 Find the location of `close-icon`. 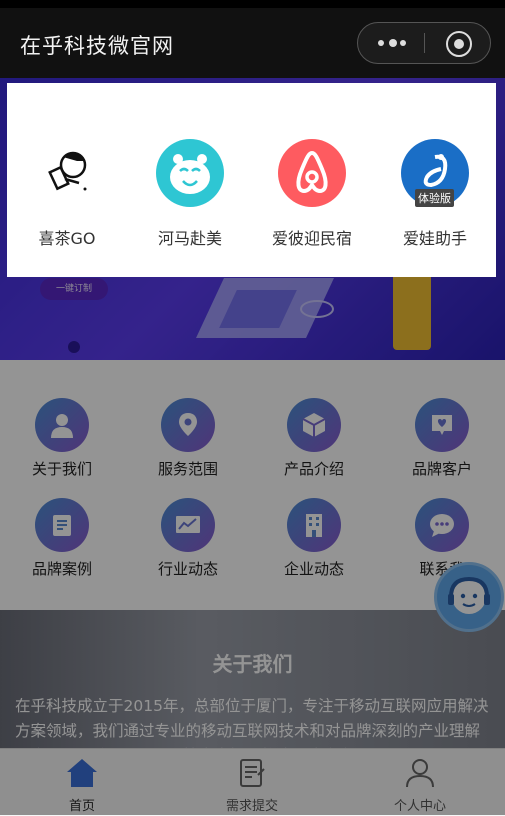

close-icon is located at coordinates (459, 44).